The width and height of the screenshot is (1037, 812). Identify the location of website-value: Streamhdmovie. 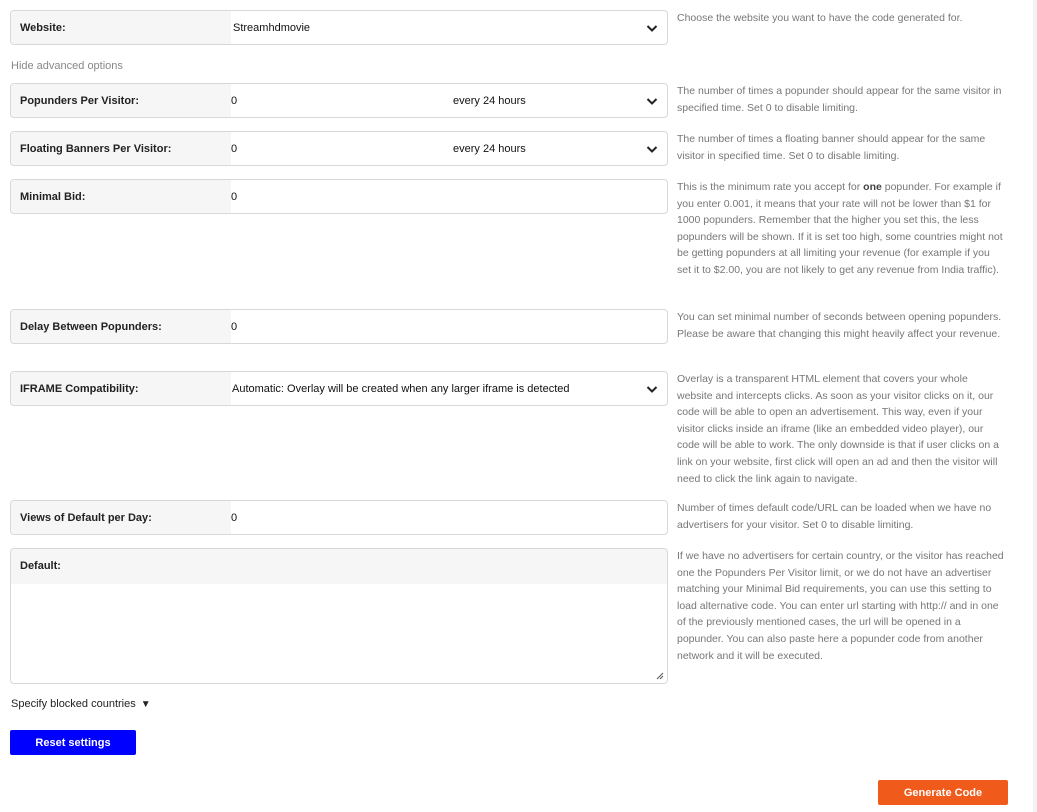
(272, 28).